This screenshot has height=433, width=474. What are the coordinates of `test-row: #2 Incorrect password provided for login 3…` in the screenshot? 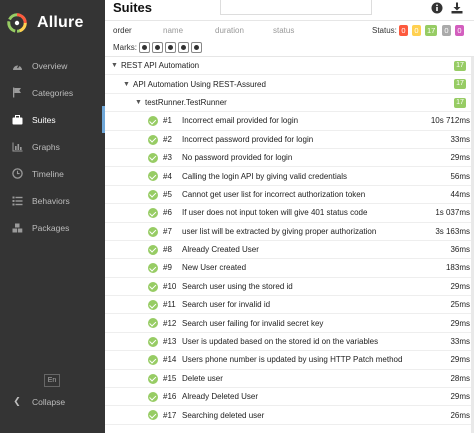 It's located at (289, 140).